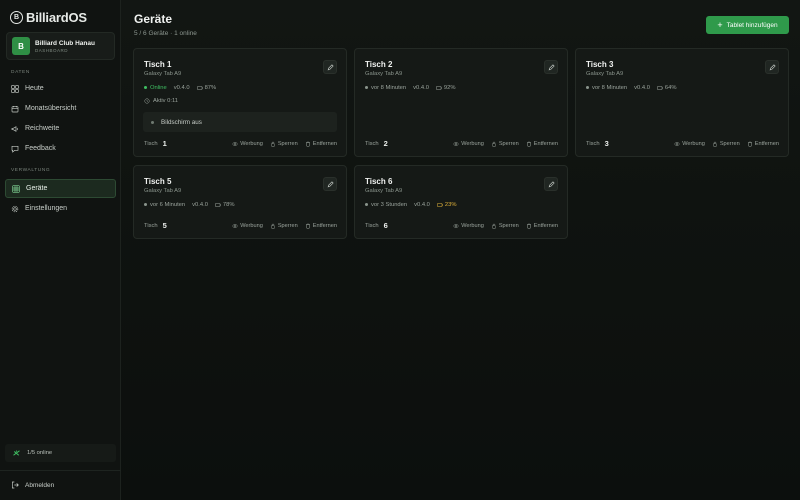 The width and height of the screenshot is (800, 500). What do you see at coordinates (15, 208) in the screenshot?
I see `gear-icon` at bounding box center [15, 208].